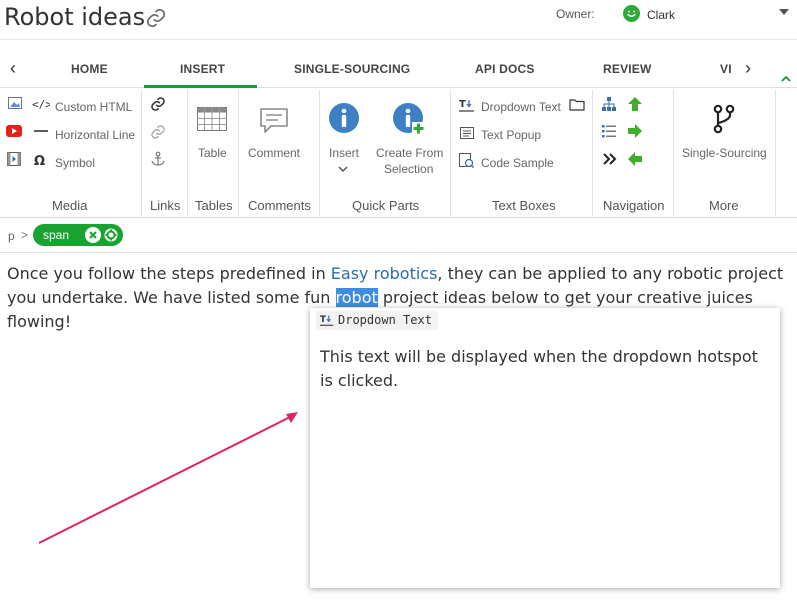  Describe the element at coordinates (344, 118) in the screenshot. I see `info-icon` at that location.